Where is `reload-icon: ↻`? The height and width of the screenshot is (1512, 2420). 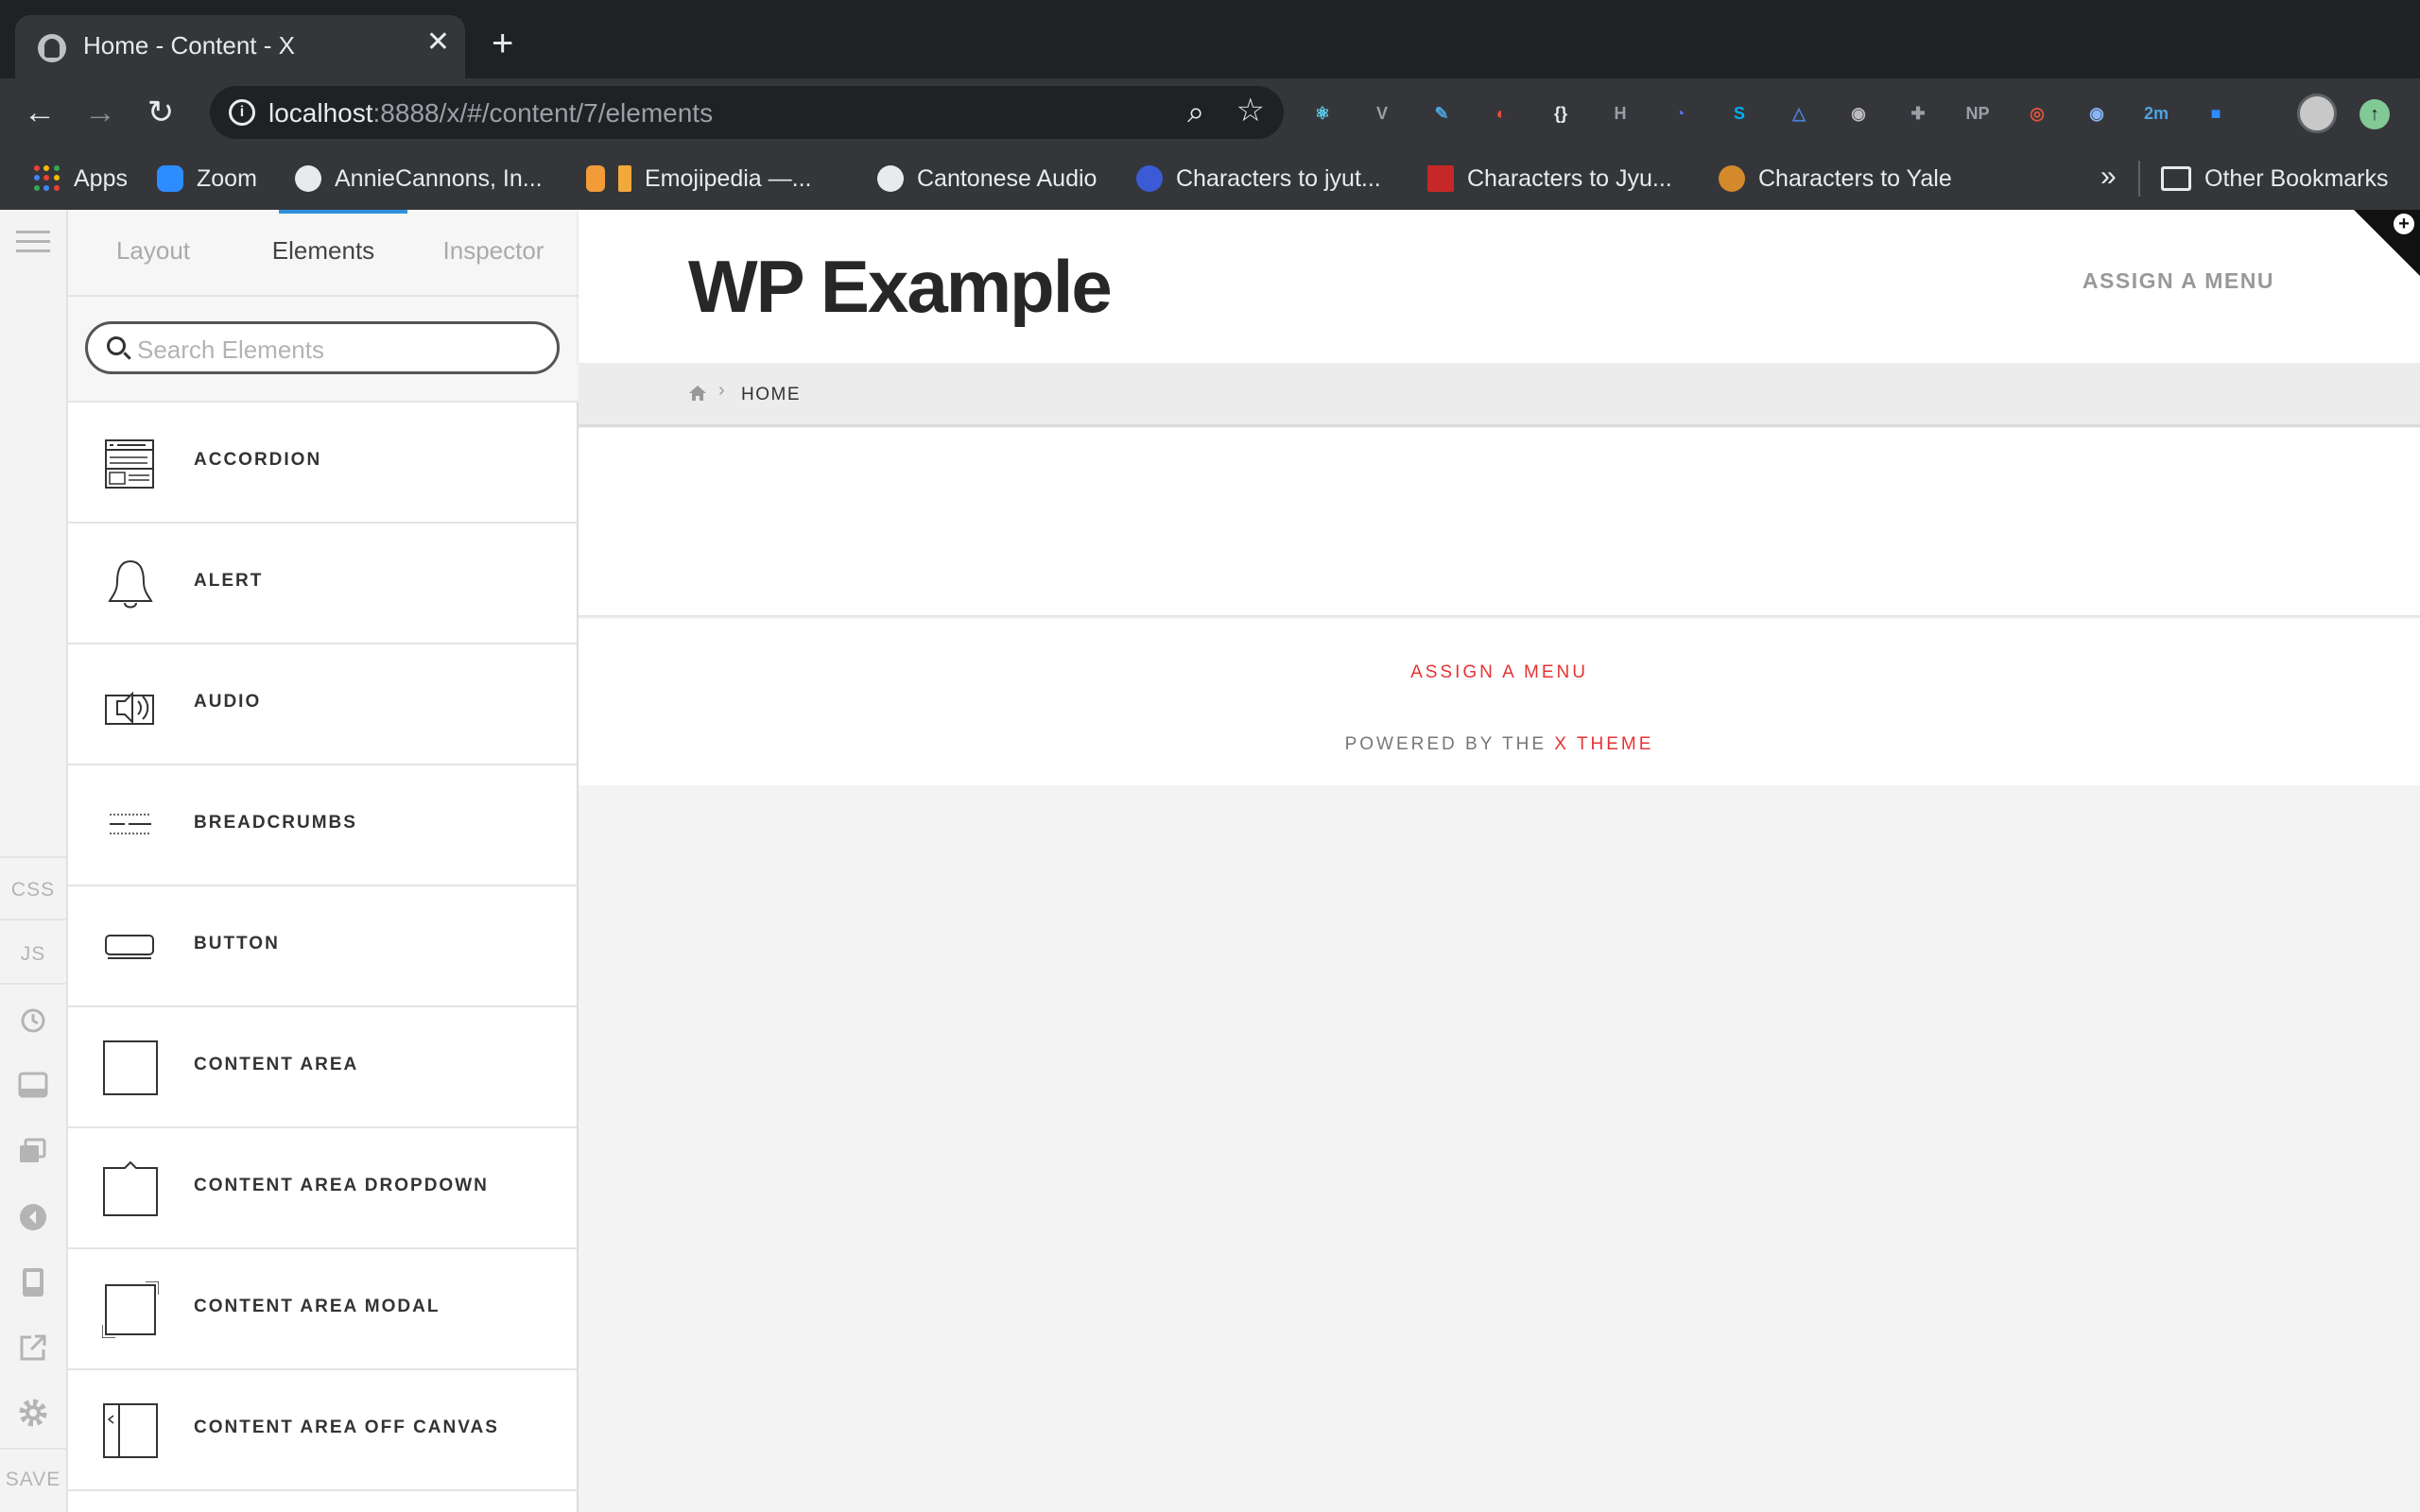
reload-icon: ↻ is located at coordinates (161, 112).